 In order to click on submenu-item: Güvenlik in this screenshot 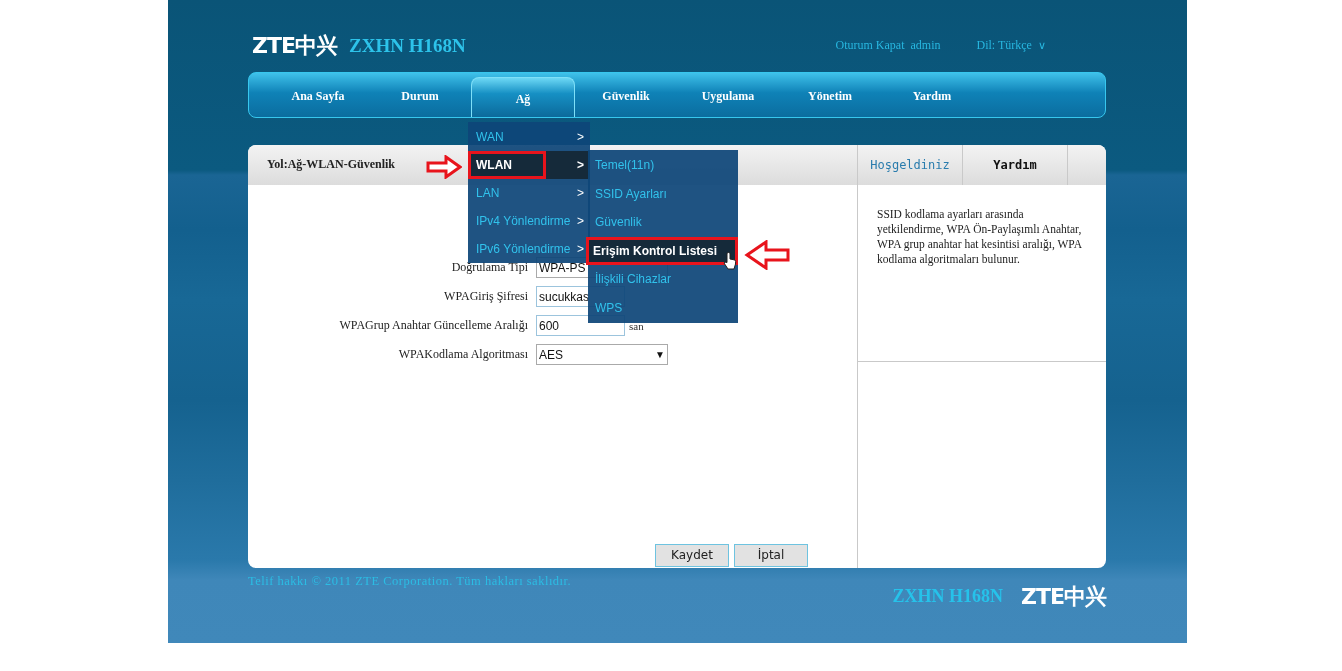, I will do `click(663, 222)`.